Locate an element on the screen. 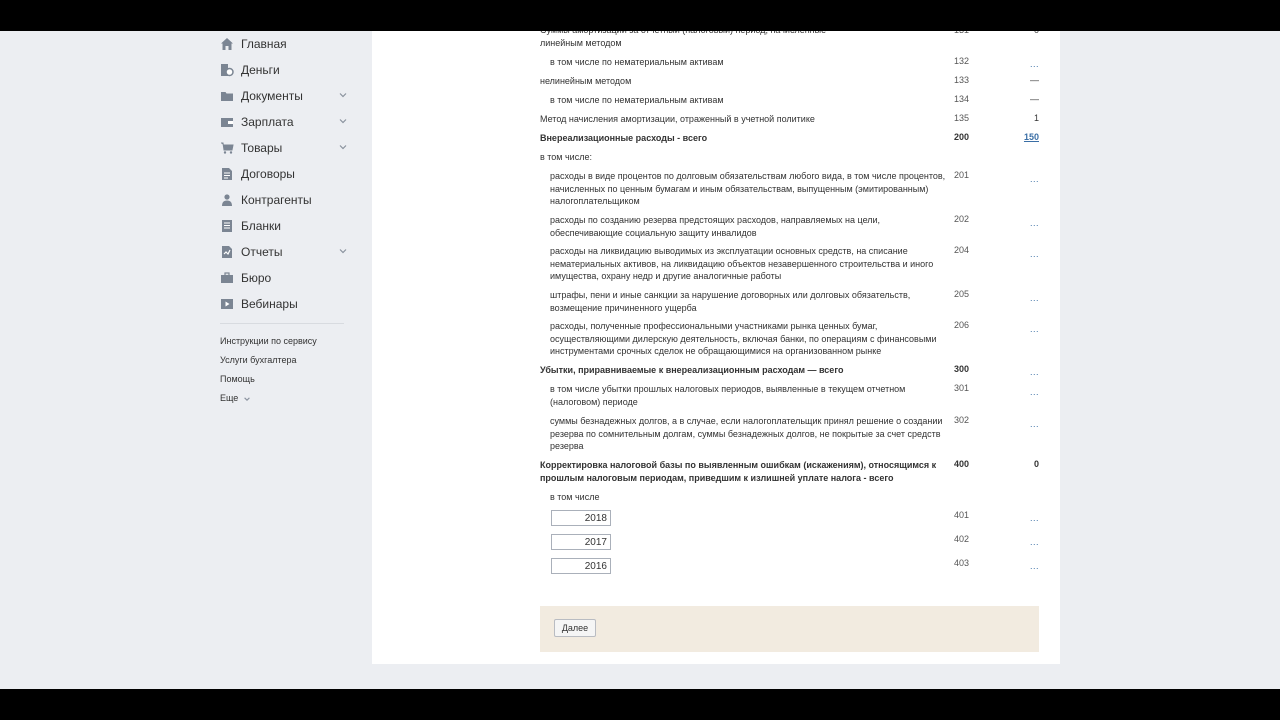  form-row-code: 135 is located at coordinates (962, 118).